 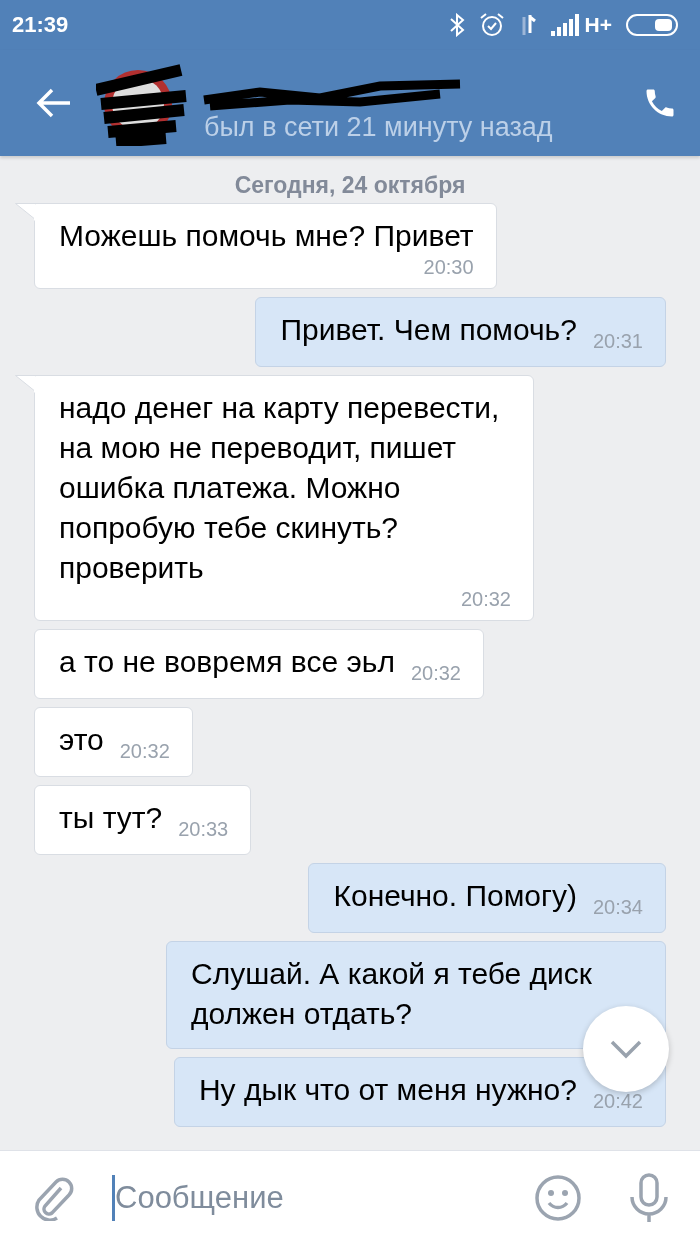 What do you see at coordinates (379, 127) in the screenshot?
I see `last-seen-status: был в сети 21 минуту назад` at bounding box center [379, 127].